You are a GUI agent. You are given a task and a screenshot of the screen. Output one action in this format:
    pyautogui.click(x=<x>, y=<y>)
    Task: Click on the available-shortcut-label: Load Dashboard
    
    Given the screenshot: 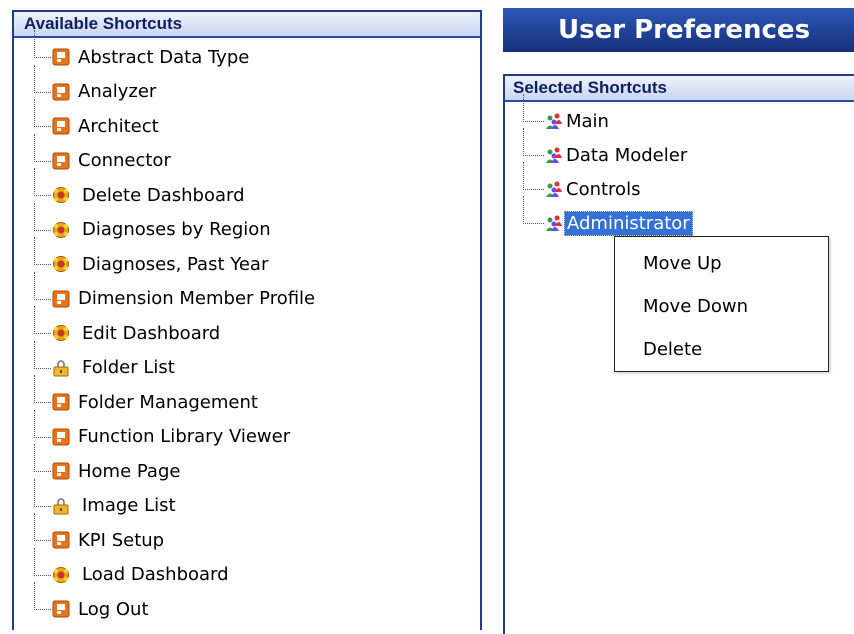 What is the action you would take?
    pyautogui.click(x=155, y=574)
    